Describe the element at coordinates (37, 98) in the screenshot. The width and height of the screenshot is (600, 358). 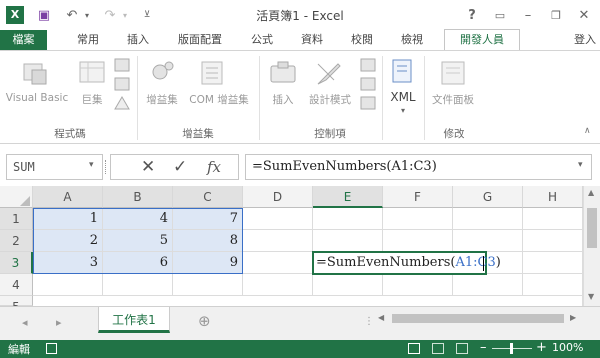
I see `visual-basic-button: Visual Basic` at that location.